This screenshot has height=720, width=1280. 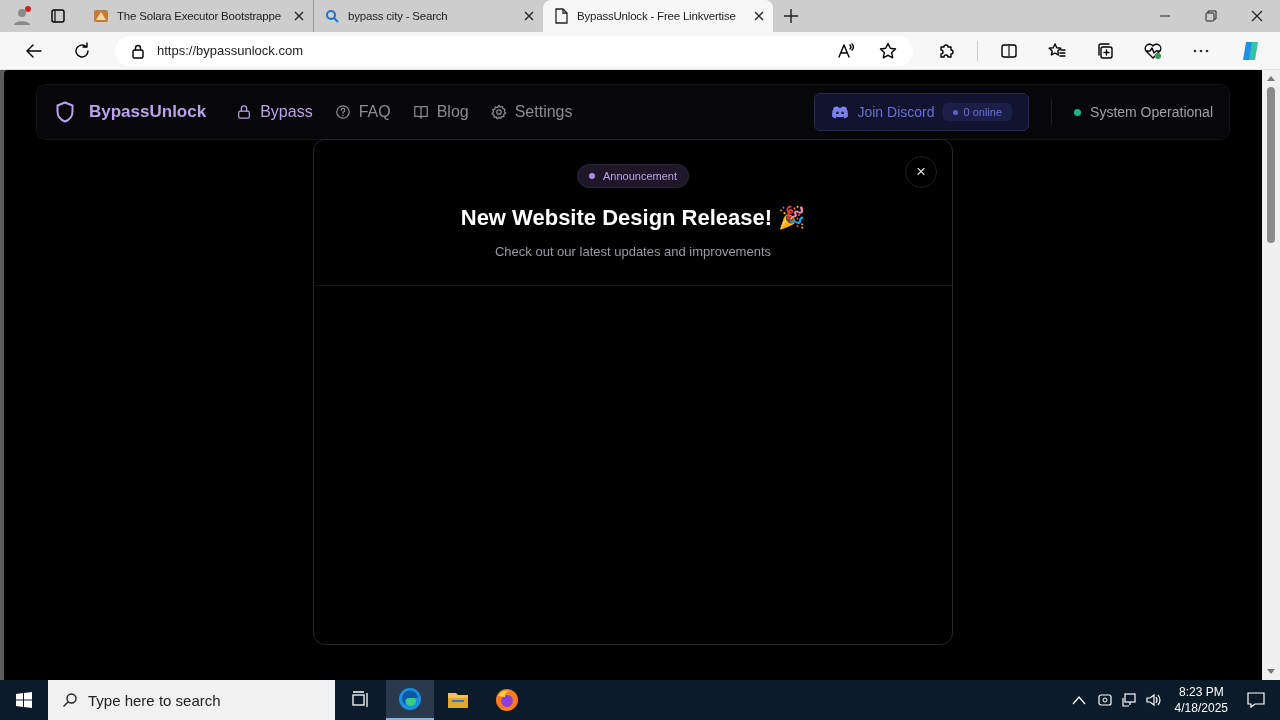 What do you see at coordinates (191, 700) in the screenshot?
I see `taskbar-search-field: Type here to search` at bounding box center [191, 700].